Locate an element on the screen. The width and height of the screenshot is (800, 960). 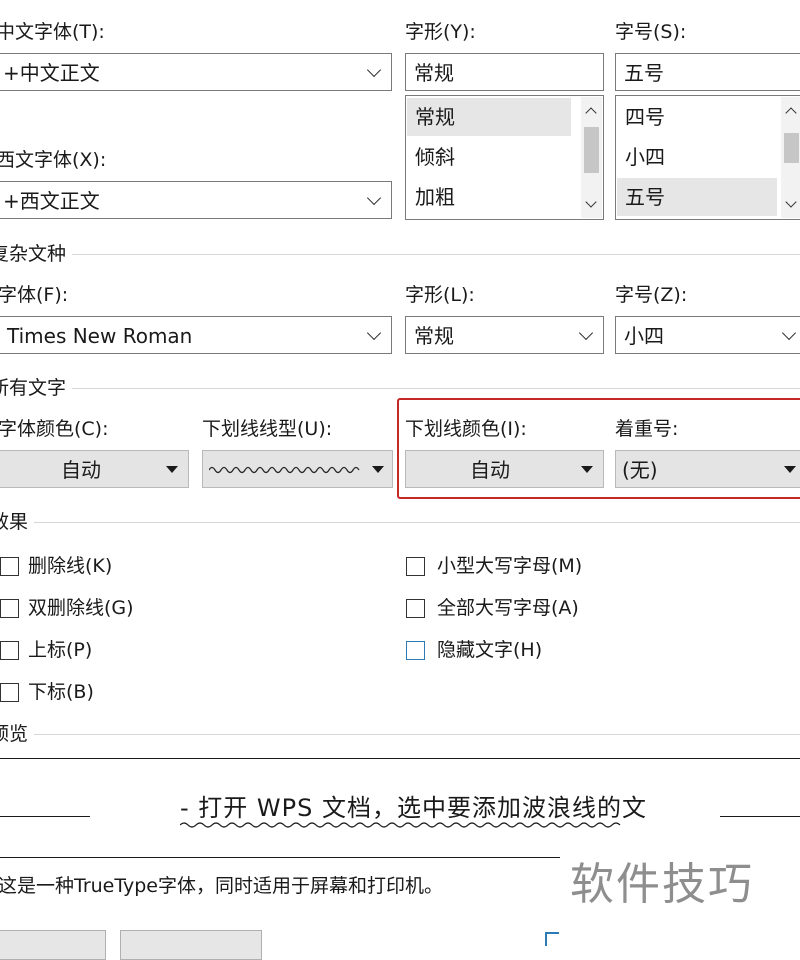
strikethrough-label: 删除线(K) is located at coordinates (70, 566).